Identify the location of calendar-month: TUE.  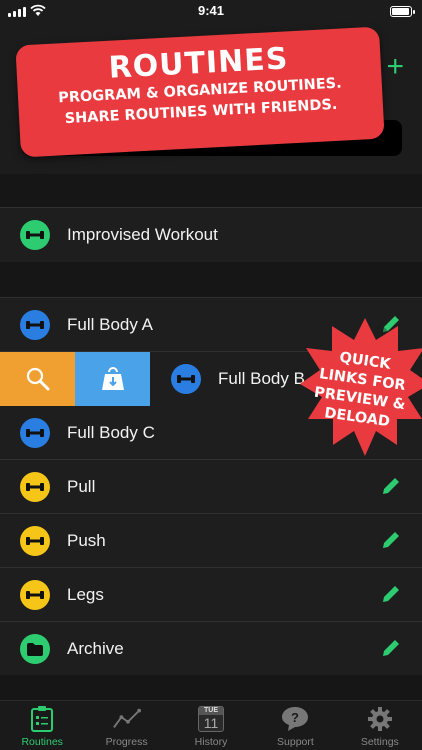
(211, 711).